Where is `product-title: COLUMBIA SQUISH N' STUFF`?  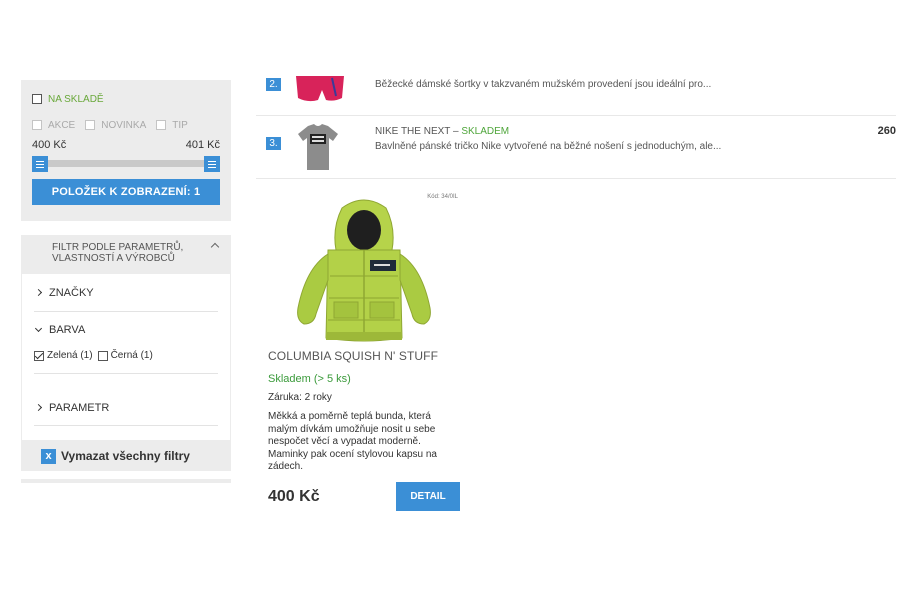
product-title: COLUMBIA SQUISH N' STUFF is located at coordinates (364, 356).